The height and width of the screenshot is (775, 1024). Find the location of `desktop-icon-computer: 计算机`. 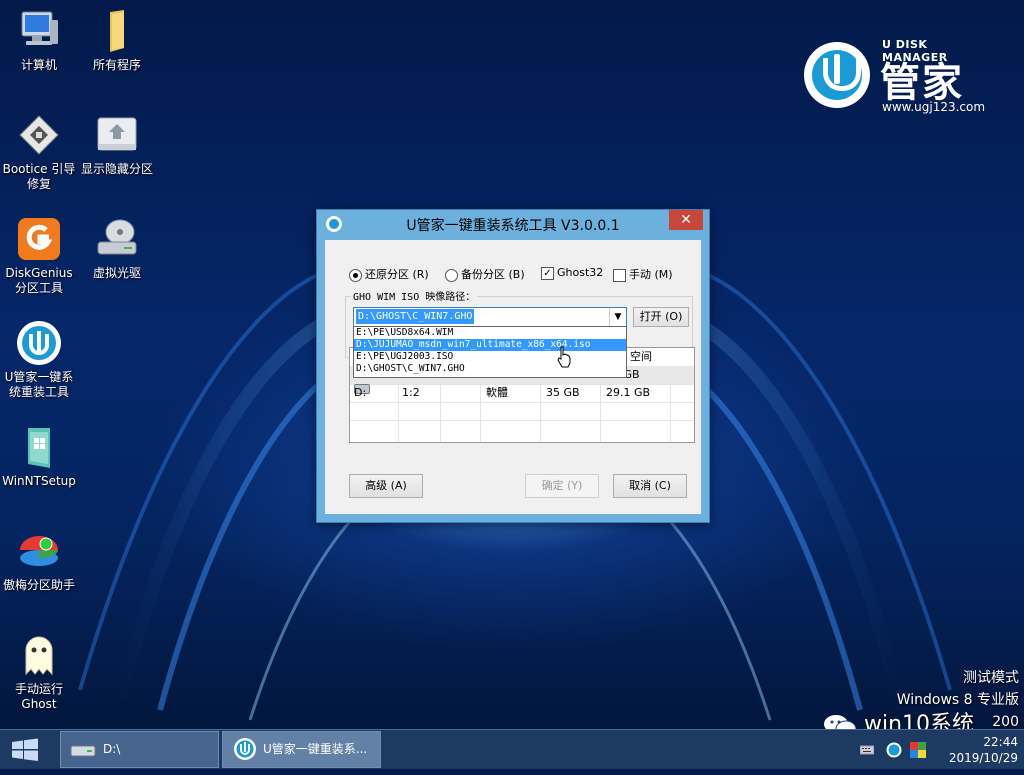

desktop-icon-computer: 计算机 is located at coordinates (39, 40).